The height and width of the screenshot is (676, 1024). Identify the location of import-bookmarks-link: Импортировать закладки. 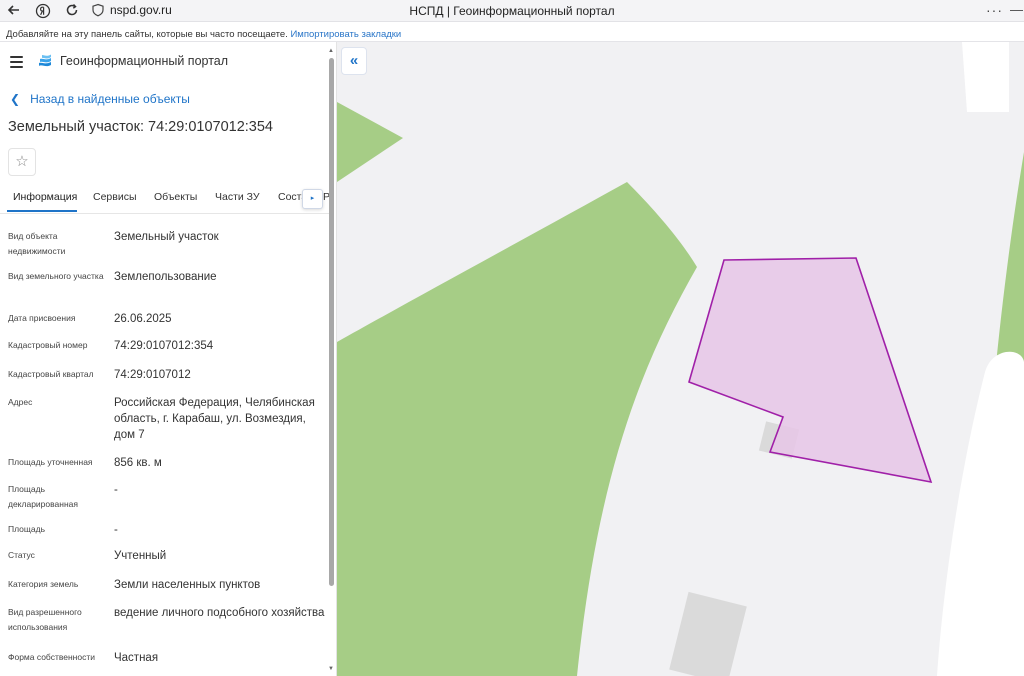
(345, 34).